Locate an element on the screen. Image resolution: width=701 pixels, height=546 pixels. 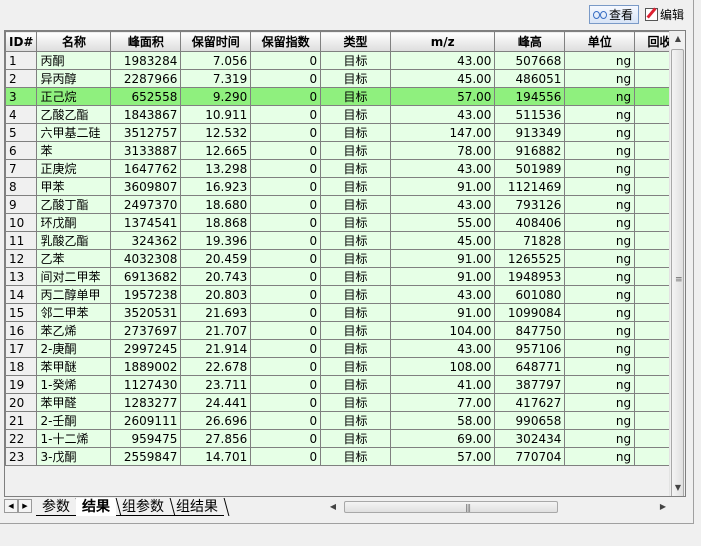
table-cell: 17 is located at coordinates (21, 348).